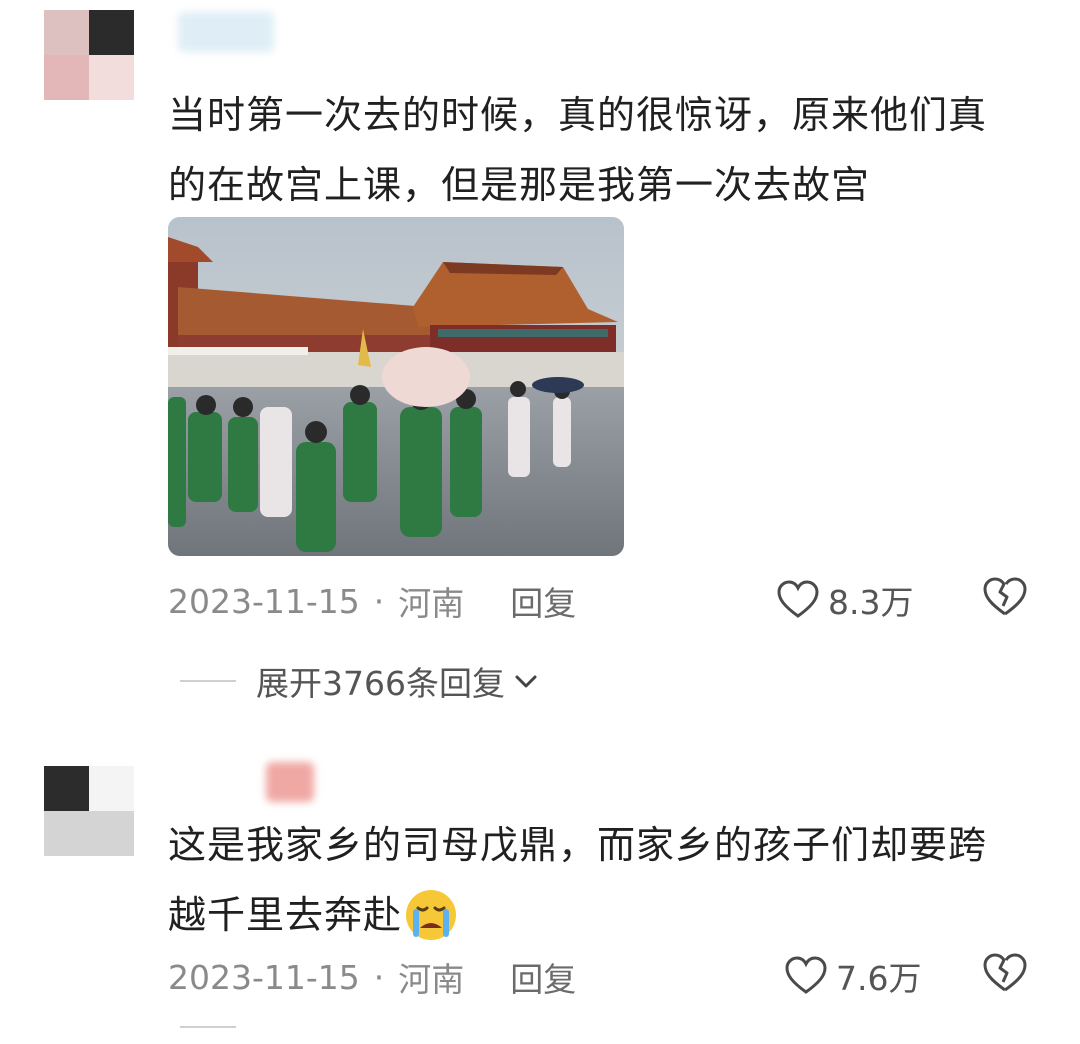 Image resolution: width=1080 pixels, height=1044 pixels. I want to click on comment-text-line: 这是我家乡的司母戊鼎，而家乡的孩子们却要跨, so click(578, 845).